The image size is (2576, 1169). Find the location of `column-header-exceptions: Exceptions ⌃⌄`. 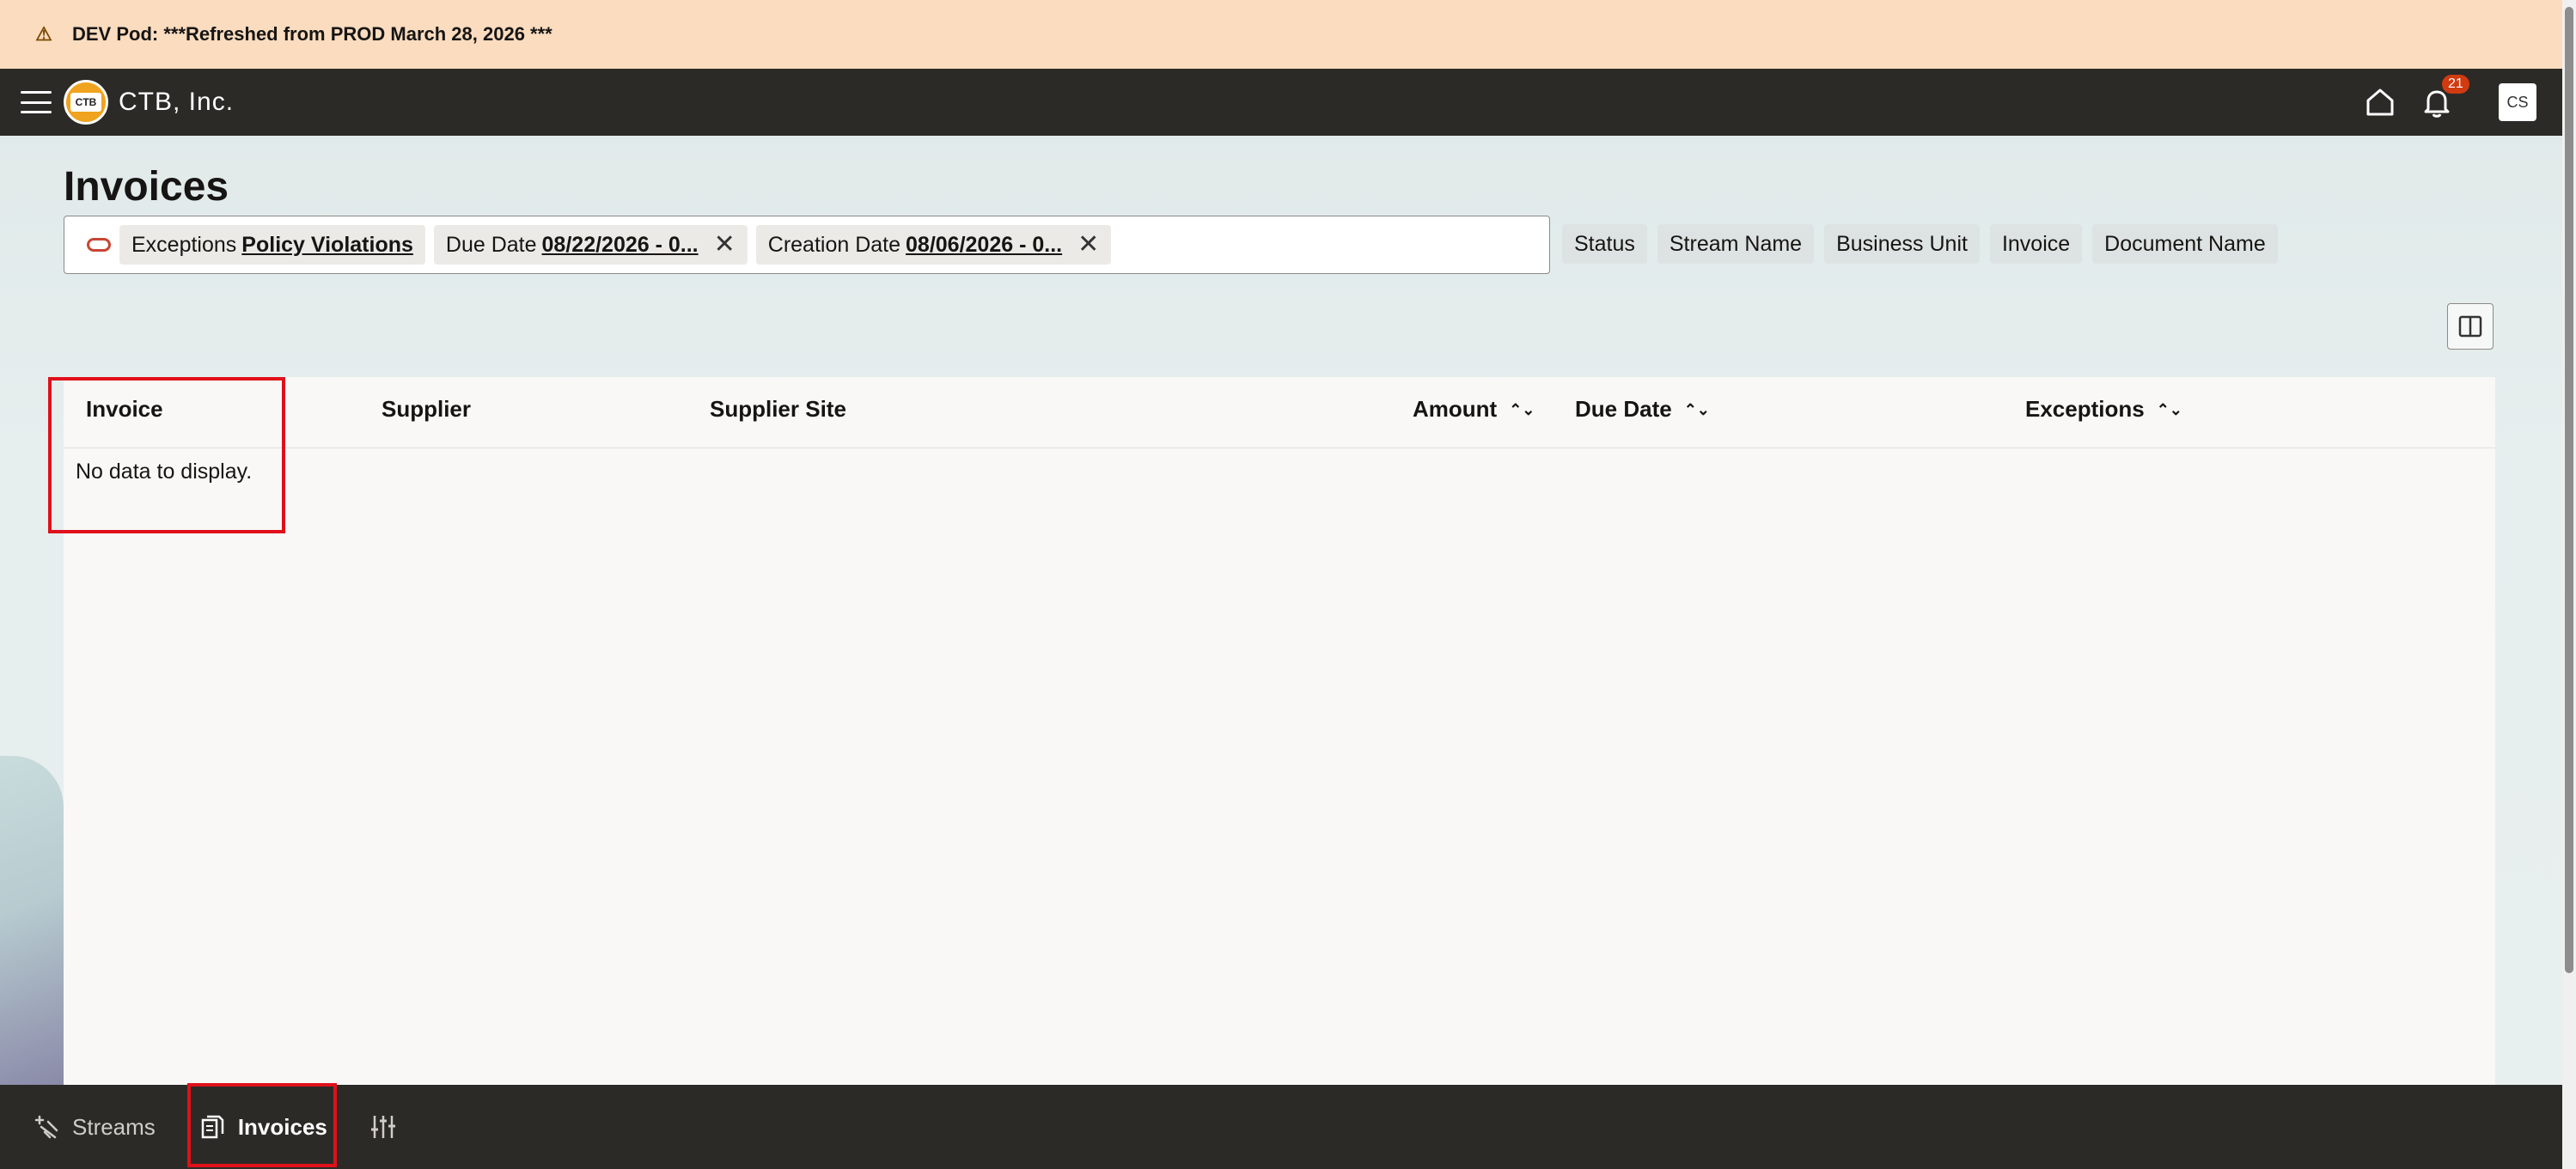

column-header-exceptions: Exceptions ⌃⌄ is located at coordinates (2103, 409).